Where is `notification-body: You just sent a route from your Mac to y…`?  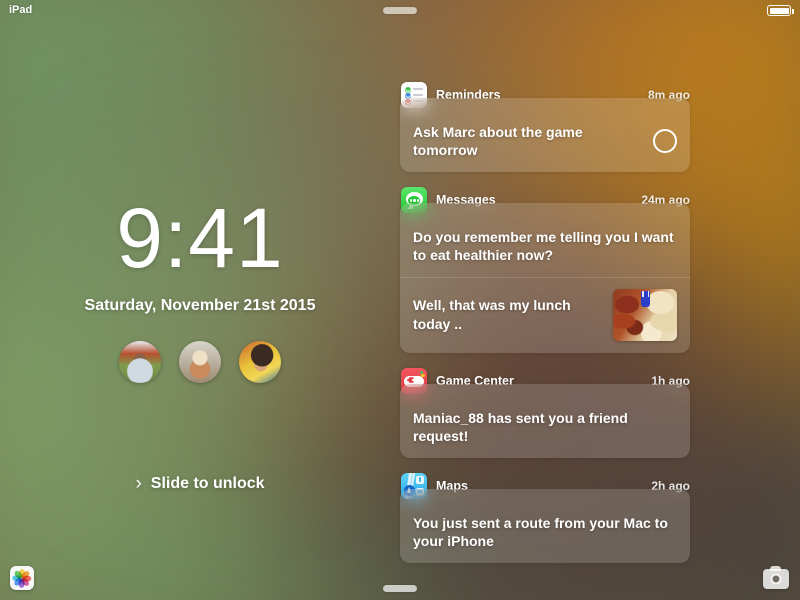 notification-body: You just sent a route from your Mac to y… is located at coordinates (545, 525).